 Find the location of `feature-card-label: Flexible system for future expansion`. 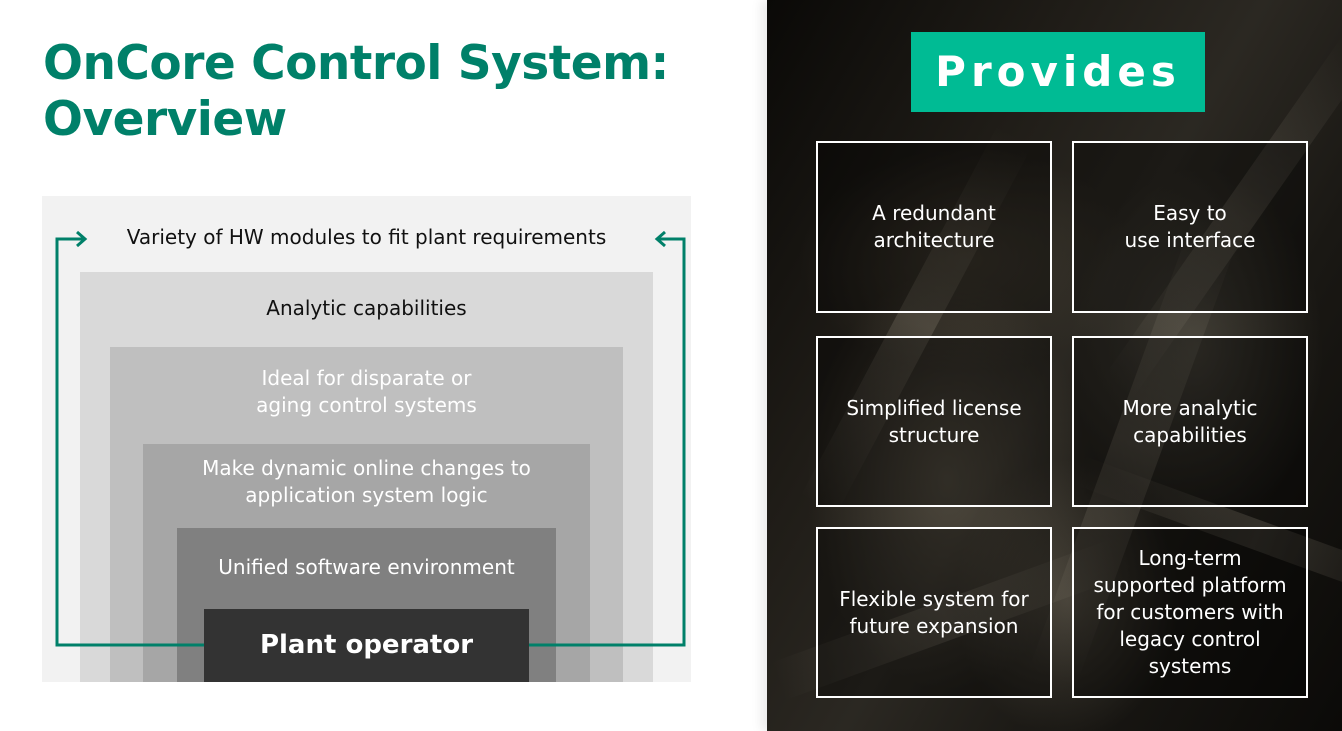

feature-card-label: Flexible system for future expansion is located at coordinates (934, 612).